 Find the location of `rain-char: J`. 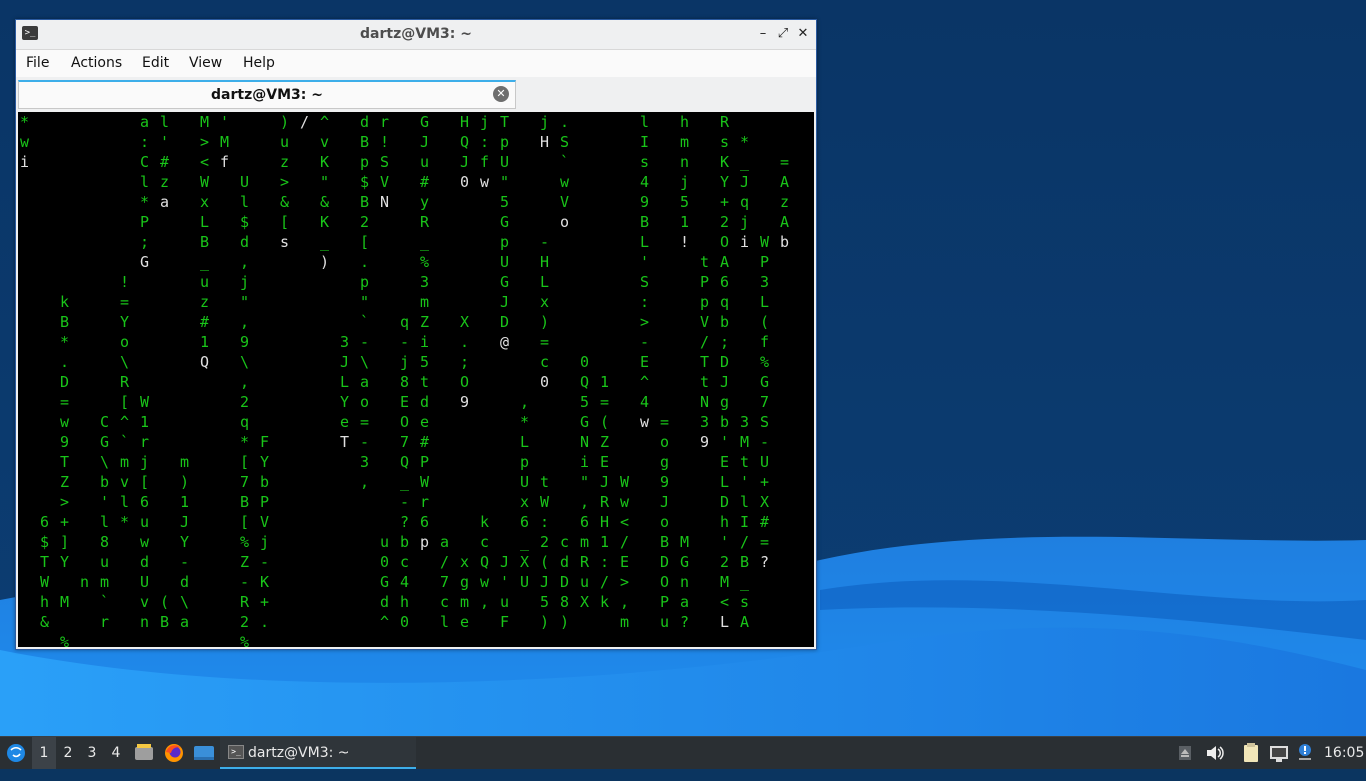

rain-char: J is located at coordinates (664, 502).